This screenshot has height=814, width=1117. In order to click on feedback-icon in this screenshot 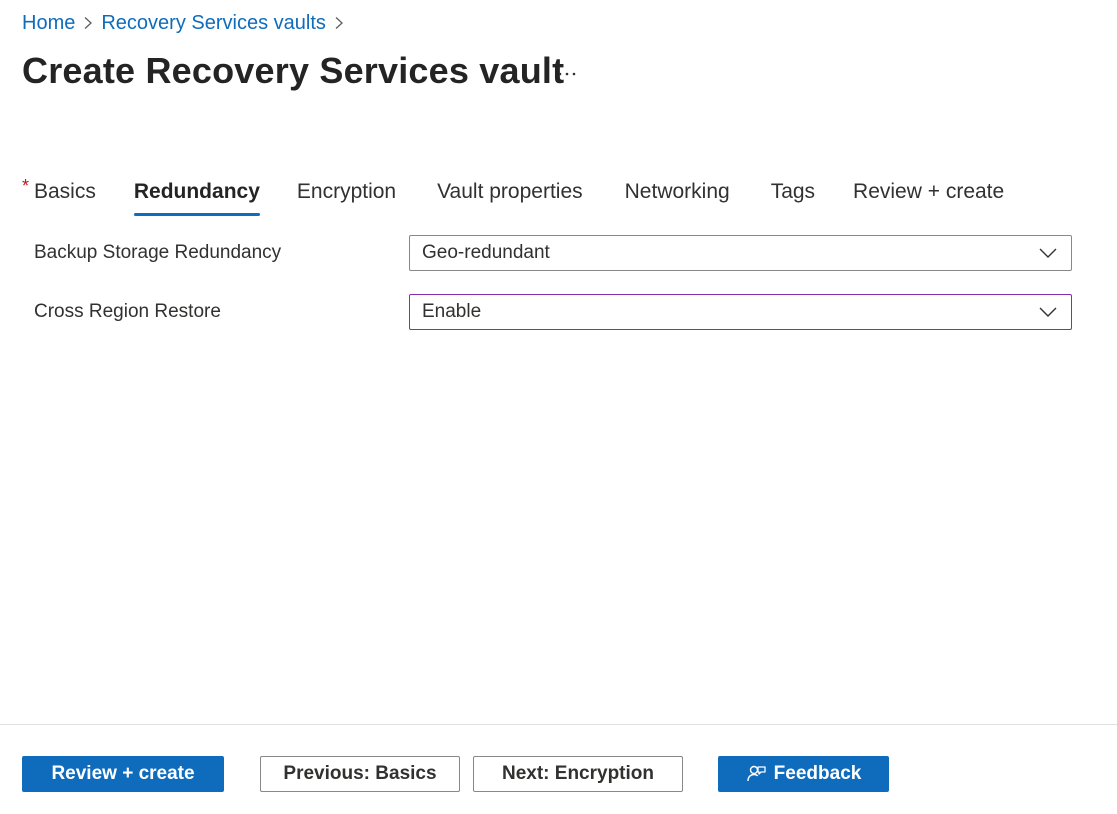, I will do `click(756, 774)`.